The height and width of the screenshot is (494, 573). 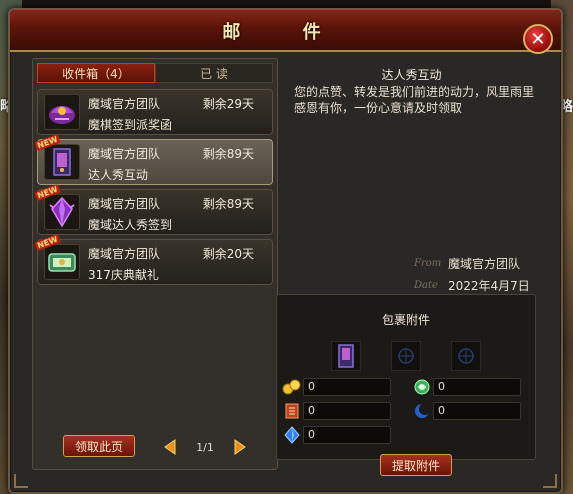 What do you see at coordinates (477, 387) in the screenshot?
I see `green-amount-field: 0` at bounding box center [477, 387].